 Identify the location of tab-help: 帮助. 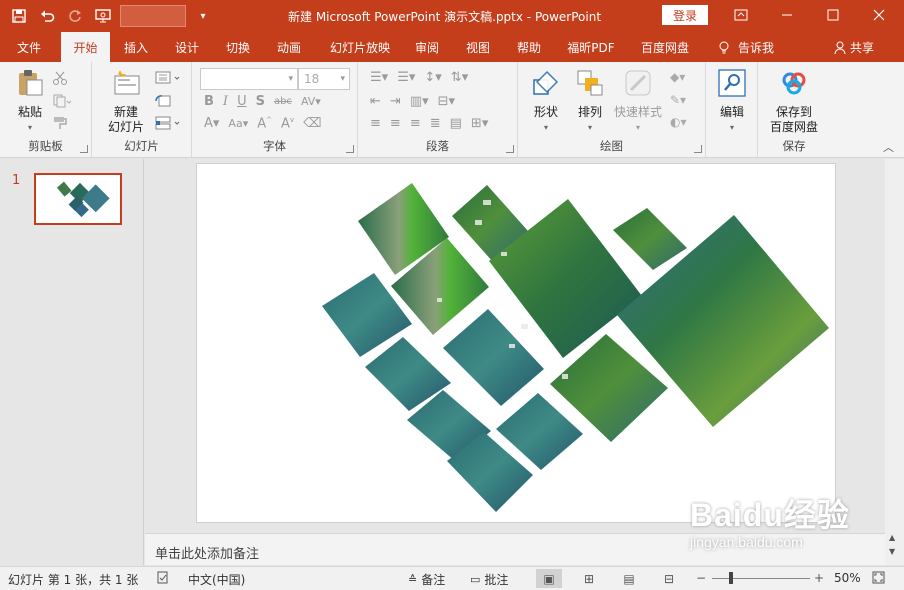
(529, 47).